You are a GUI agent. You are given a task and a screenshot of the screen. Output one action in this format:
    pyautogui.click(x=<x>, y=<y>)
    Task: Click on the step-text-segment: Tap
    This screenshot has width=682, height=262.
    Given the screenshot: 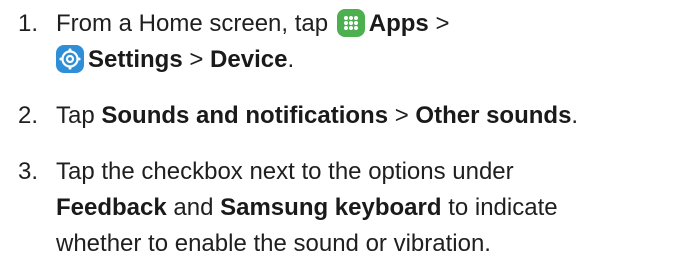 What is the action you would take?
    pyautogui.click(x=75, y=115)
    